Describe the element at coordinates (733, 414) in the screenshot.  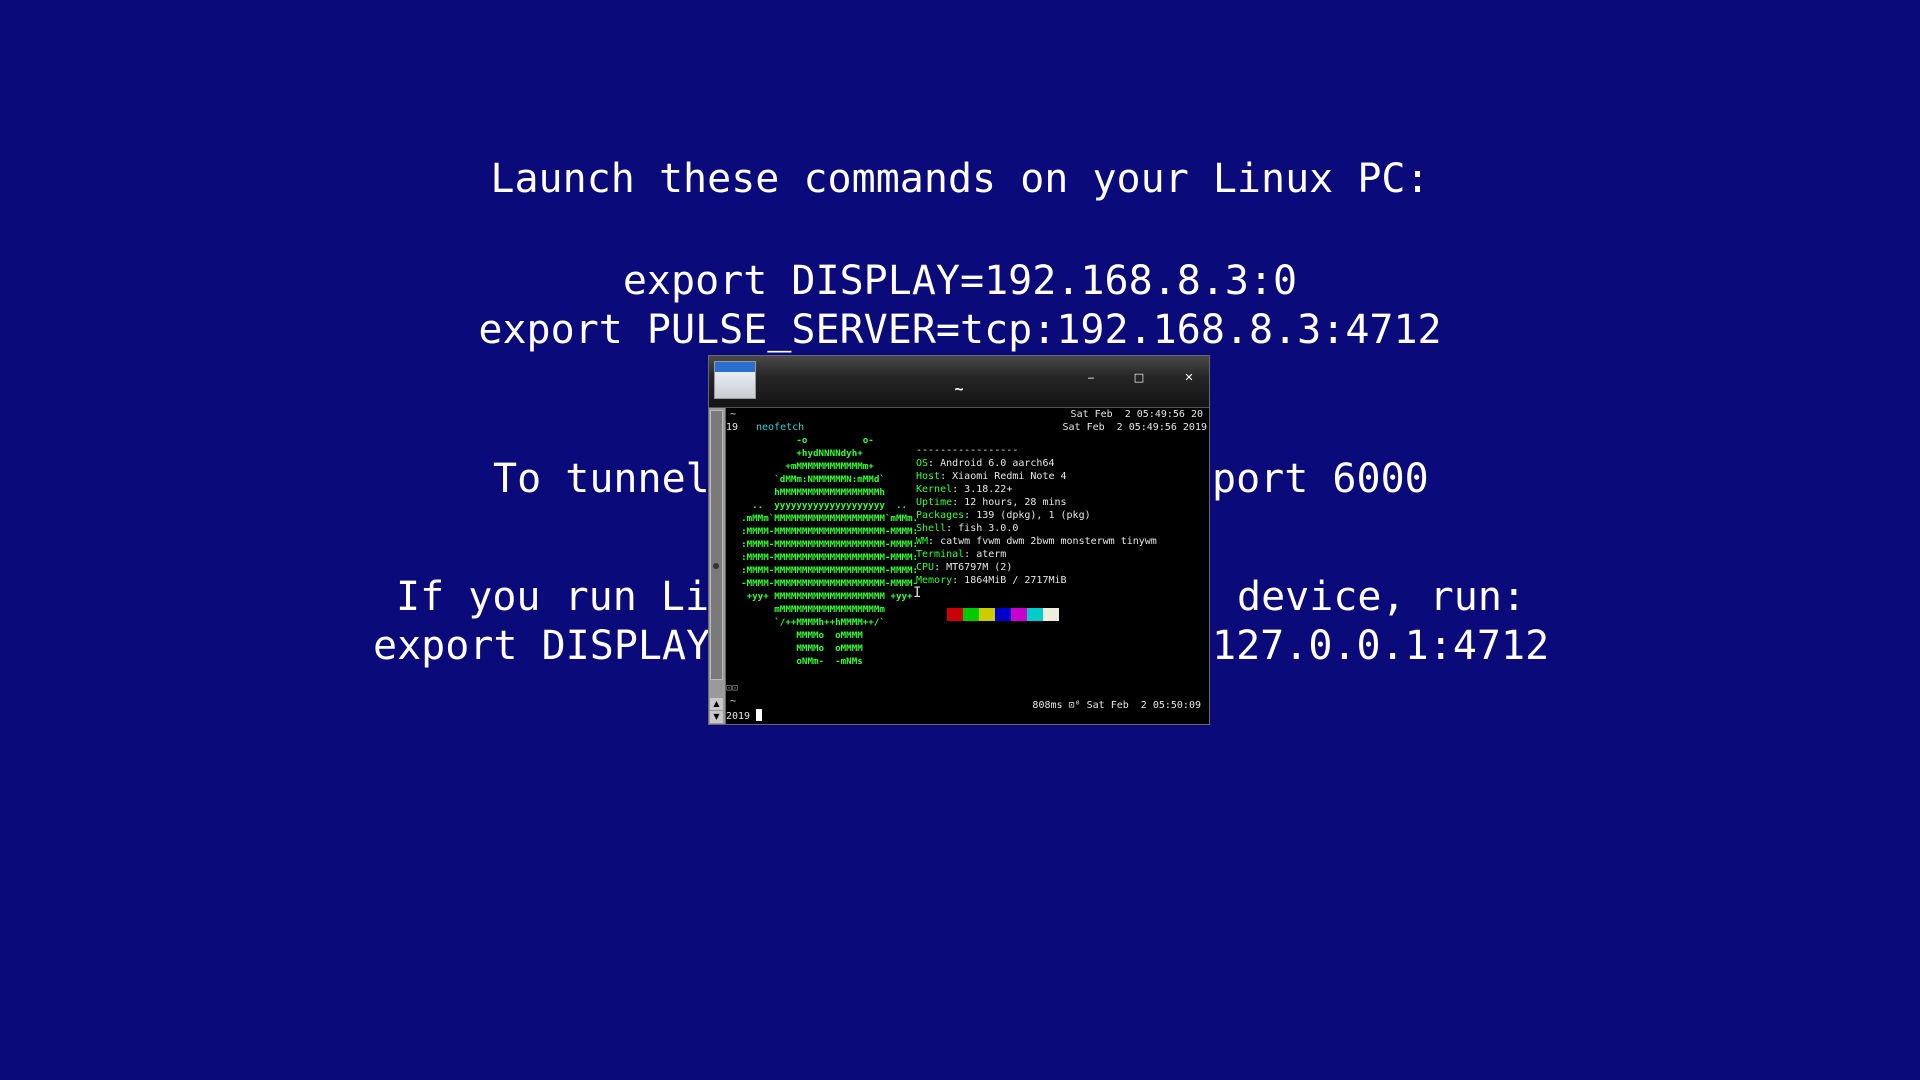
I see `prompt-dir: ~` at that location.